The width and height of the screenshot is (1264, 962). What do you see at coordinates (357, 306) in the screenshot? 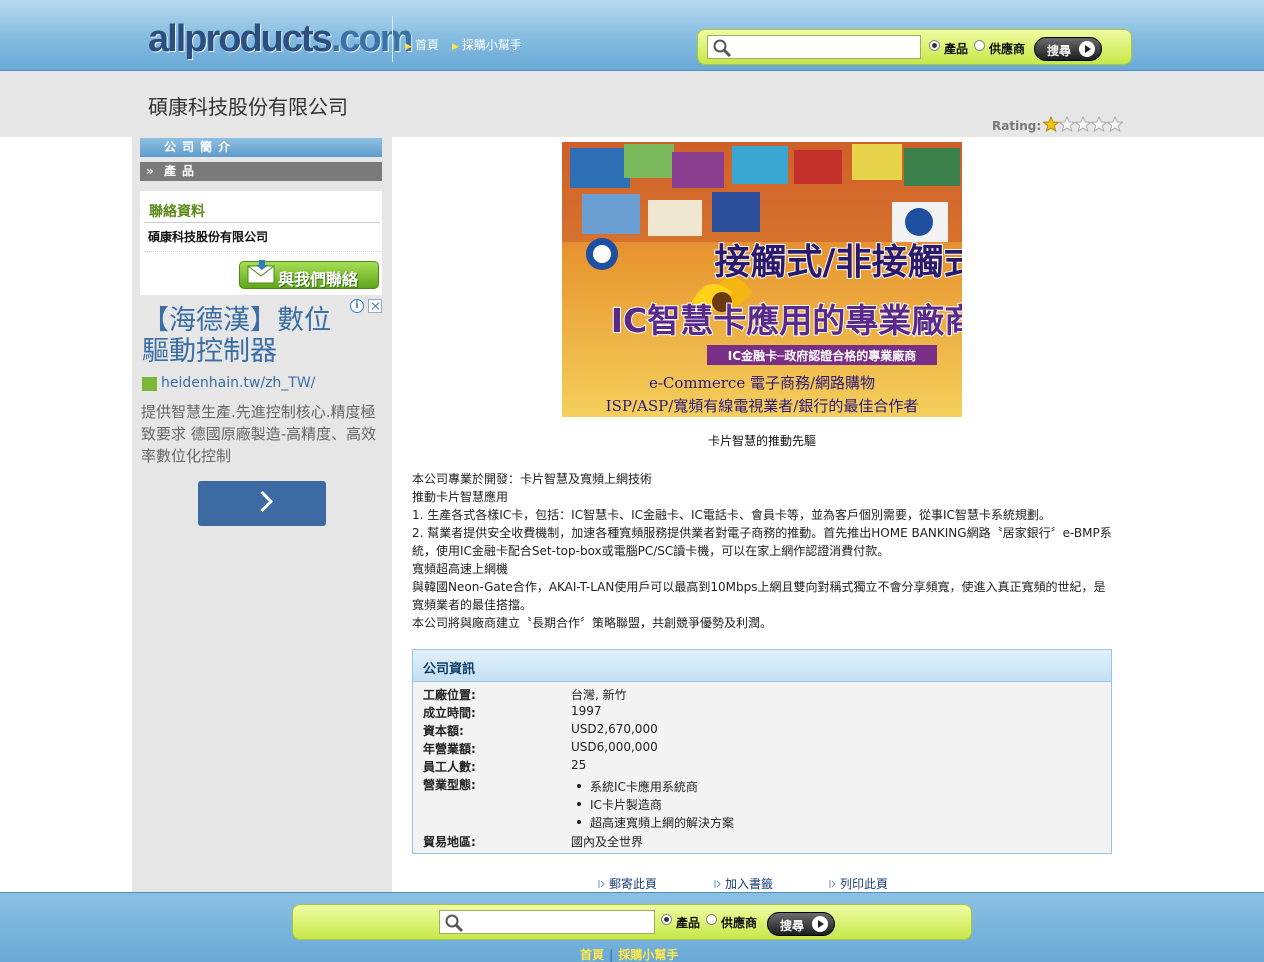
I see `info-icon: i` at bounding box center [357, 306].